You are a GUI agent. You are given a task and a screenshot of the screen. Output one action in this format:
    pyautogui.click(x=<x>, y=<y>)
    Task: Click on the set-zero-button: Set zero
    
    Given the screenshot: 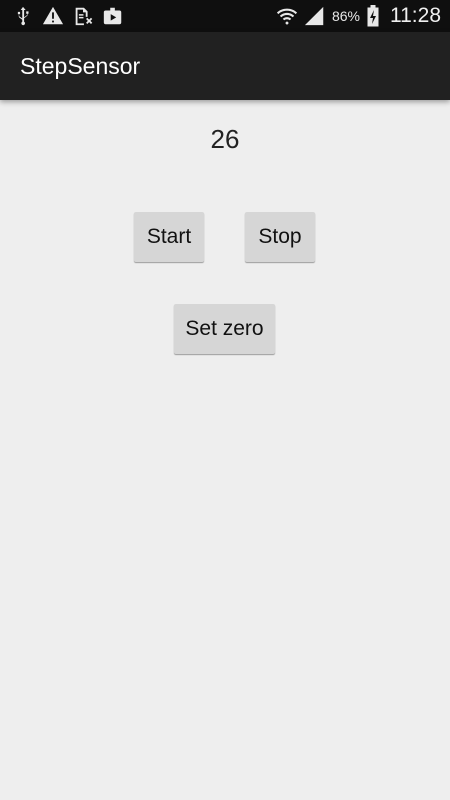 What is the action you would take?
    pyautogui.click(x=224, y=329)
    